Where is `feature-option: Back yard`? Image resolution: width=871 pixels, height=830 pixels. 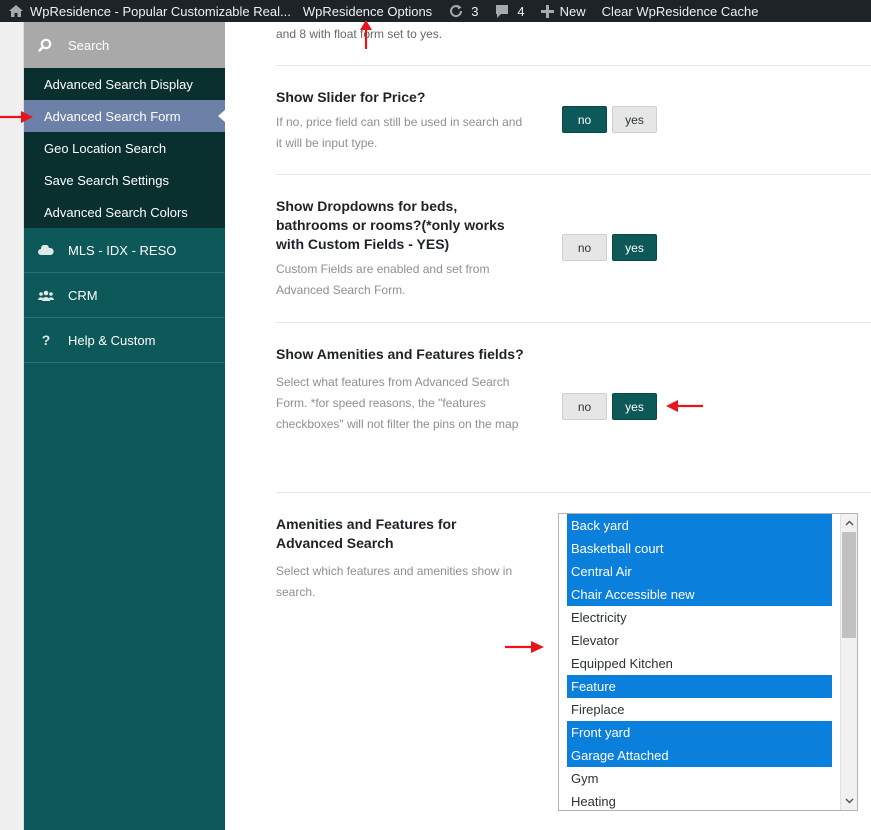
feature-option: Back yard is located at coordinates (699, 525).